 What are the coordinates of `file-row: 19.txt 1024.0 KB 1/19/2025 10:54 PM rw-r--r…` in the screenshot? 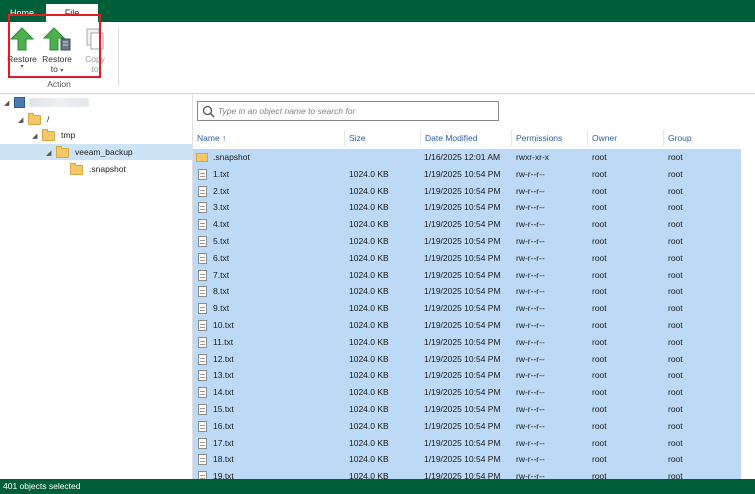 It's located at (467, 473).